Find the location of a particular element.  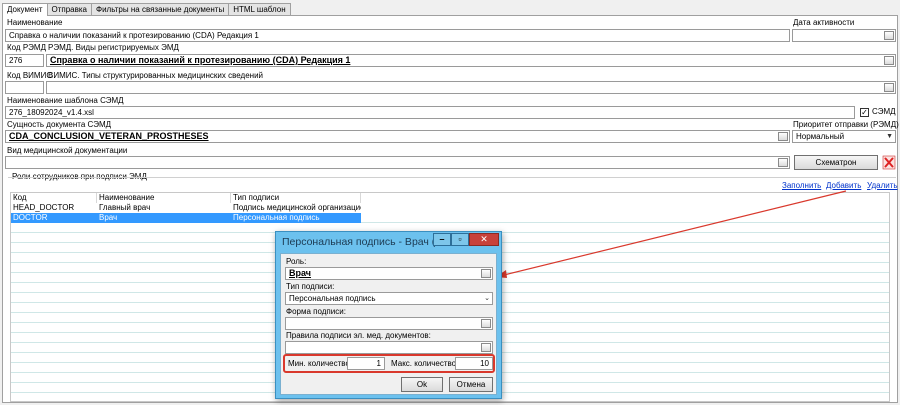

sign-form-select-button is located at coordinates (486, 323).